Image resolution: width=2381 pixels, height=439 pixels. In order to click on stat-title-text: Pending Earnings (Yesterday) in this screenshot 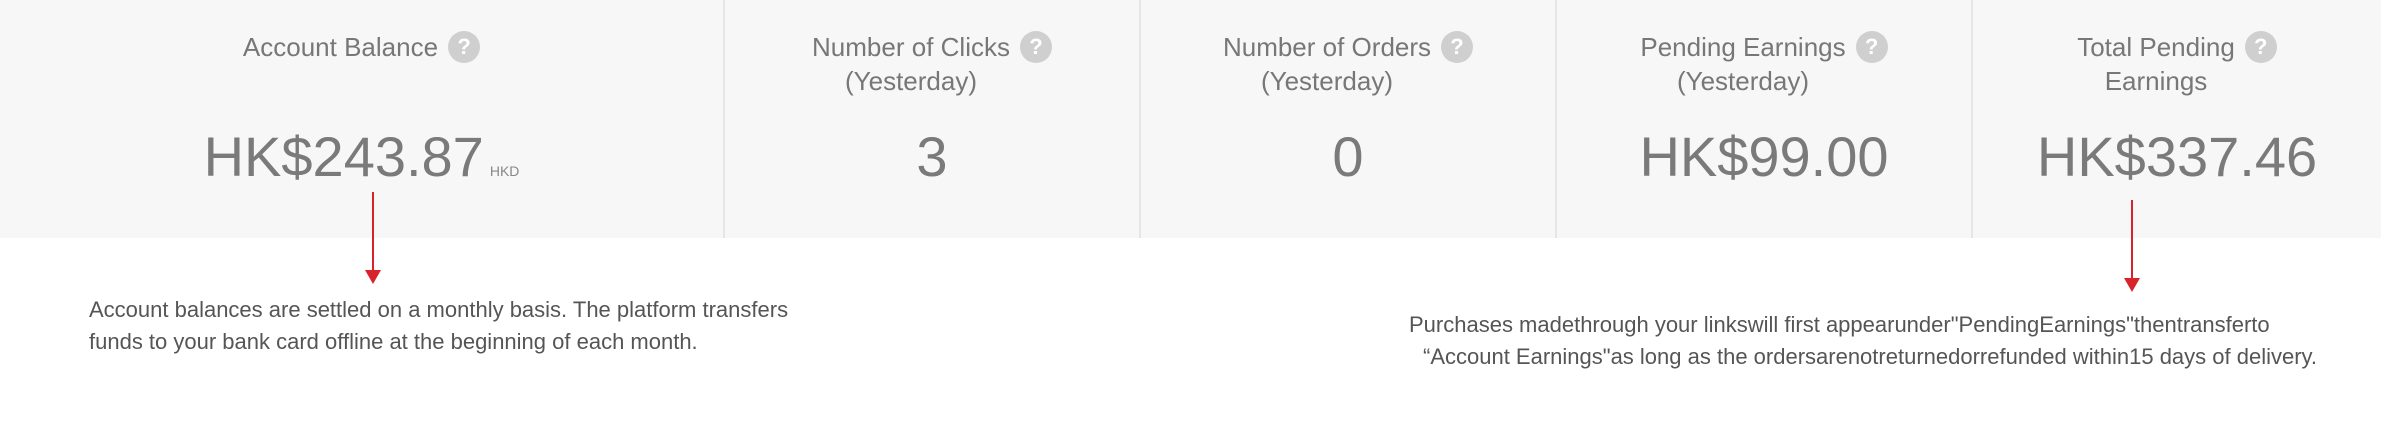, I will do `click(1742, 64)`.